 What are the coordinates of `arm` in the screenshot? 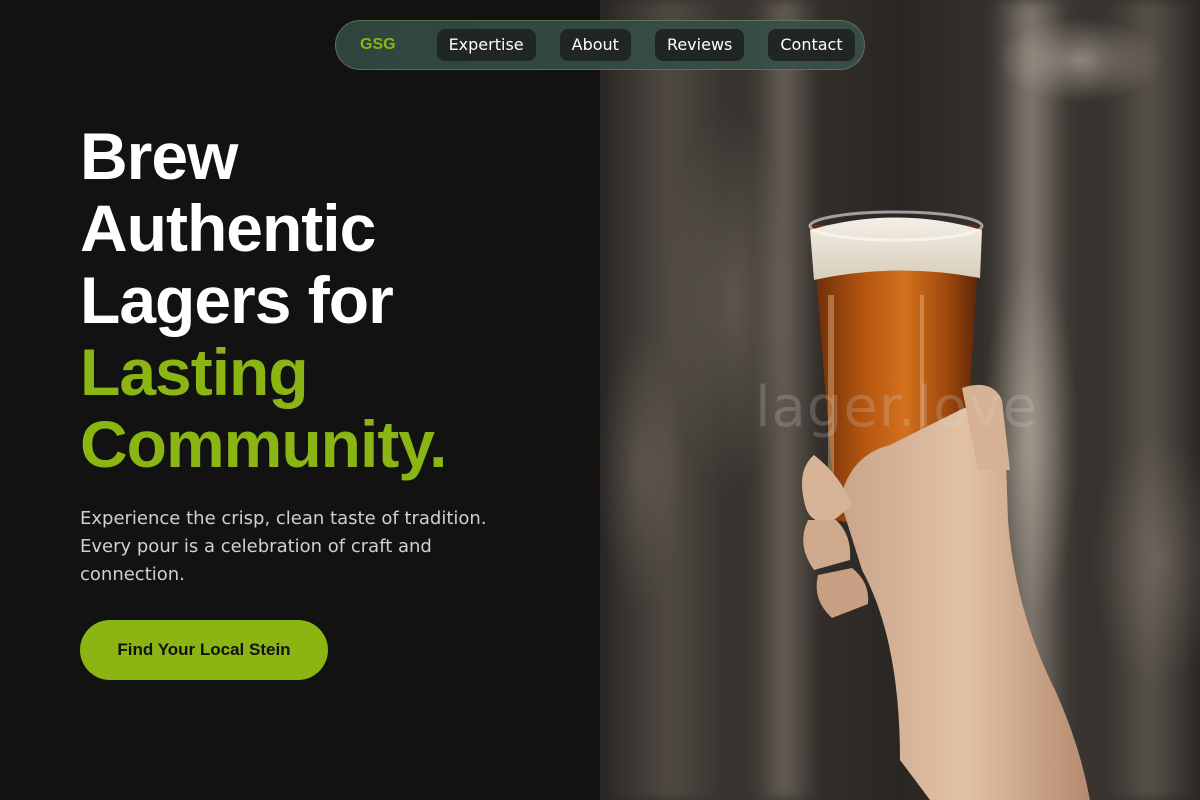 It's located at (965, 602).